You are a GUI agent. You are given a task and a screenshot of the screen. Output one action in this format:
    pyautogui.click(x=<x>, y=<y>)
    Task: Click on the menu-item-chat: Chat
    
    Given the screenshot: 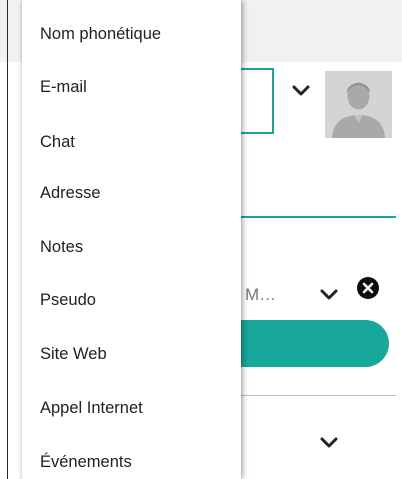 What is the action you would take?
    pyautogui.click(x=131, y=142)
    